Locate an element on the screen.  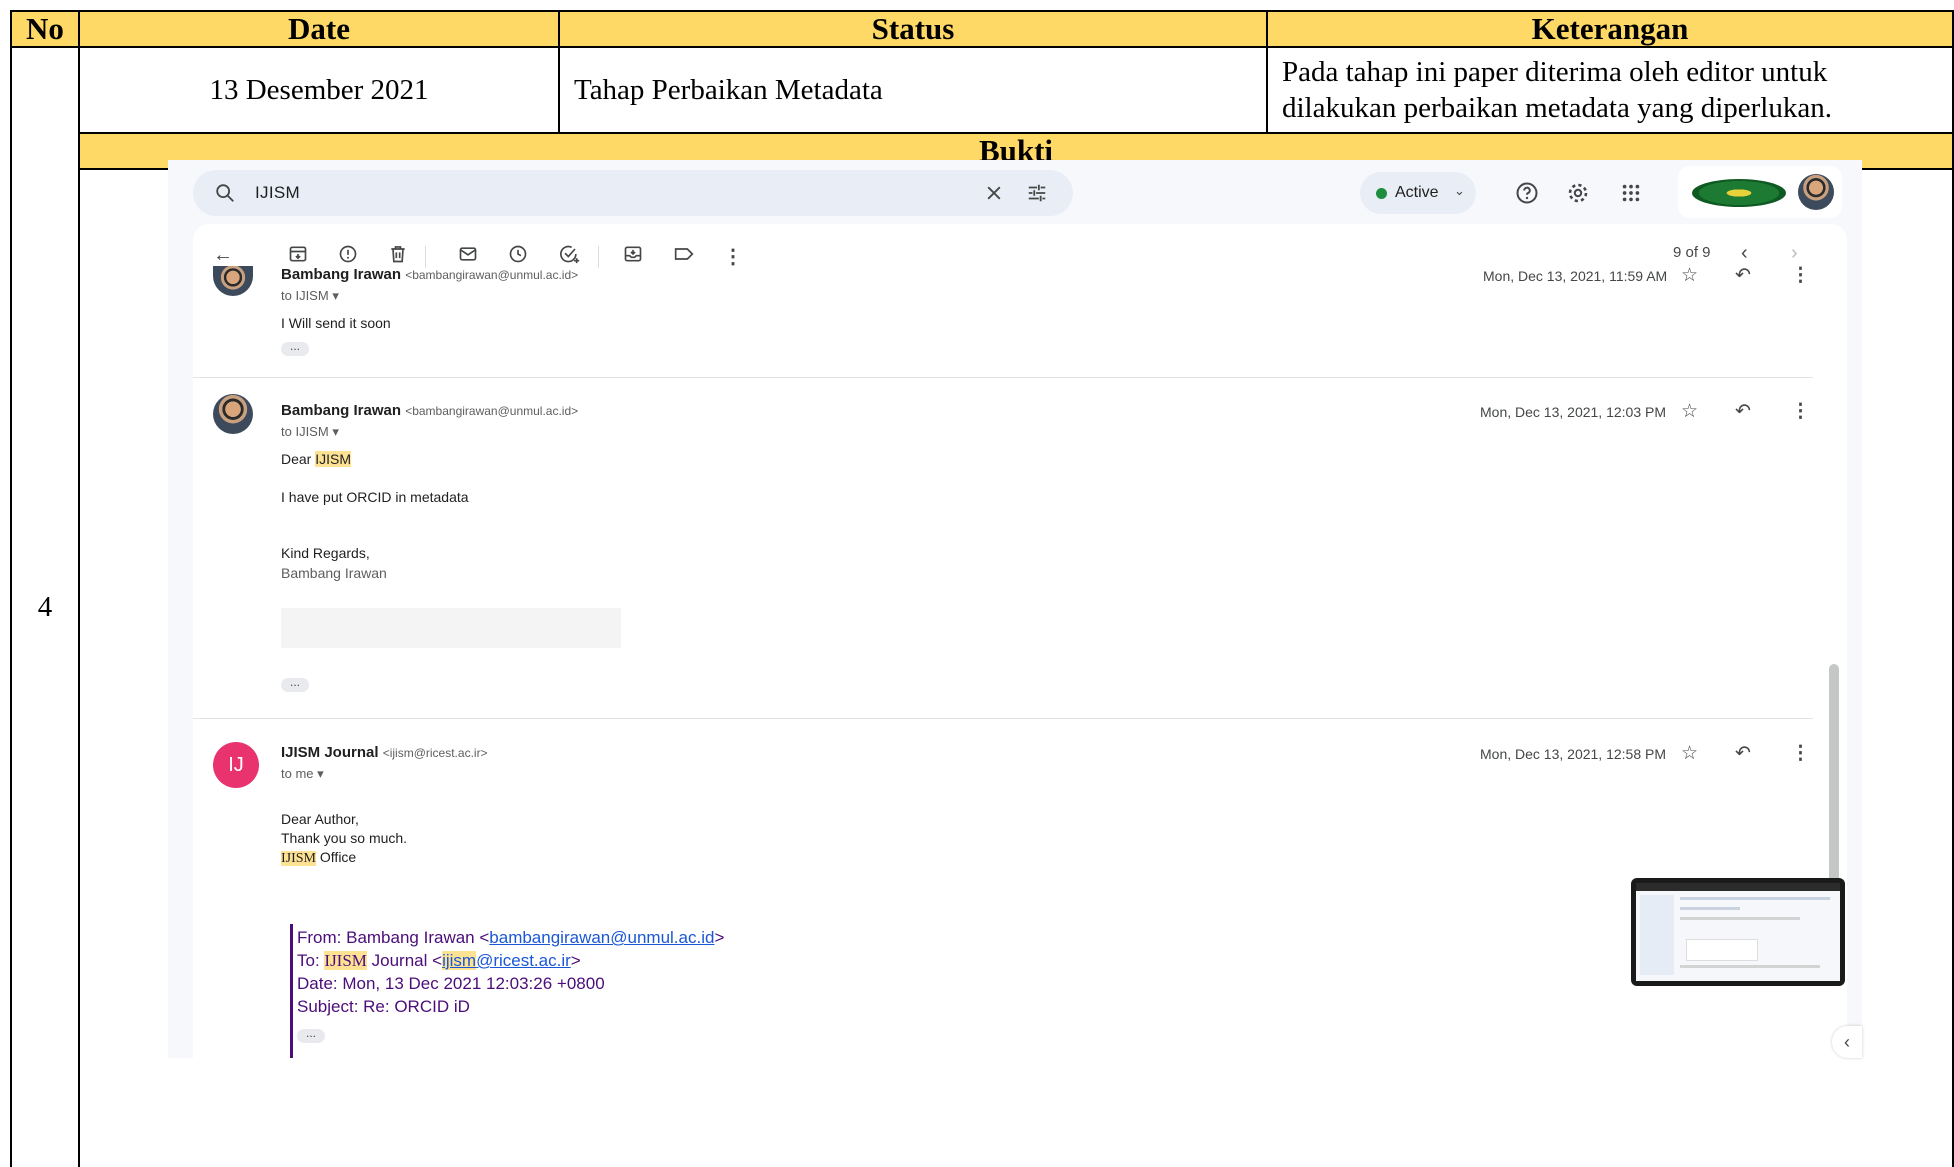
office-suffix: Office is located at coordinates (336, 857).